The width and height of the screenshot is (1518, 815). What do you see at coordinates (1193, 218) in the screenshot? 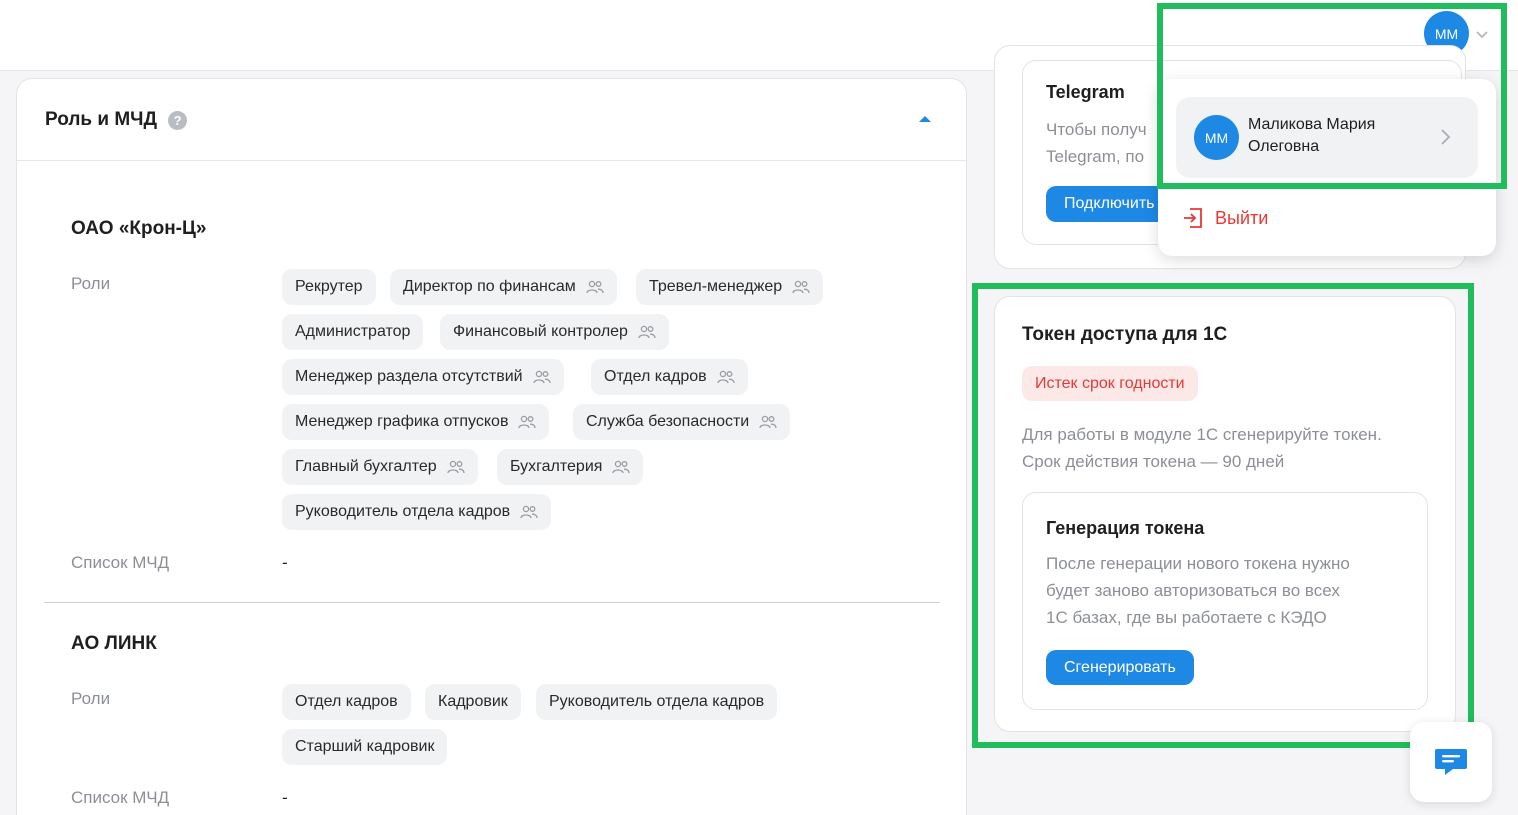
I see `logout-icon` at bounding box center [1193, 218].